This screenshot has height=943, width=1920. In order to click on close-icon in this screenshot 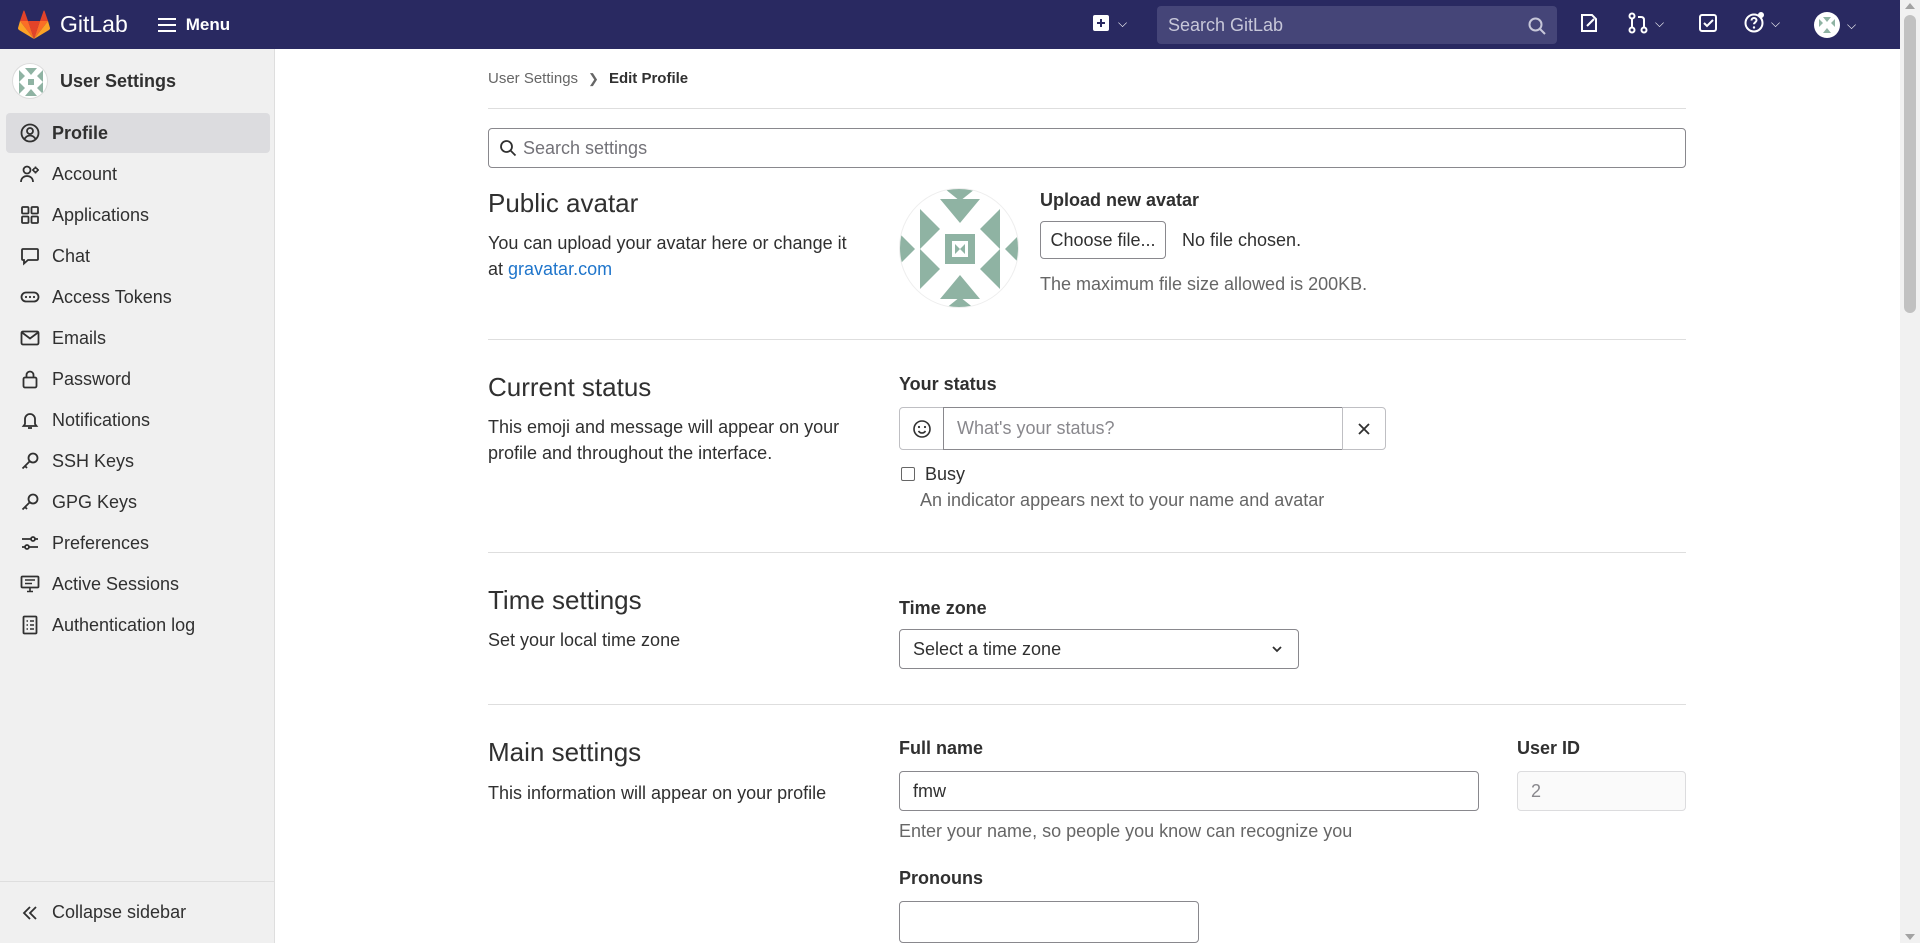, I will do `click(1364, 428)`.